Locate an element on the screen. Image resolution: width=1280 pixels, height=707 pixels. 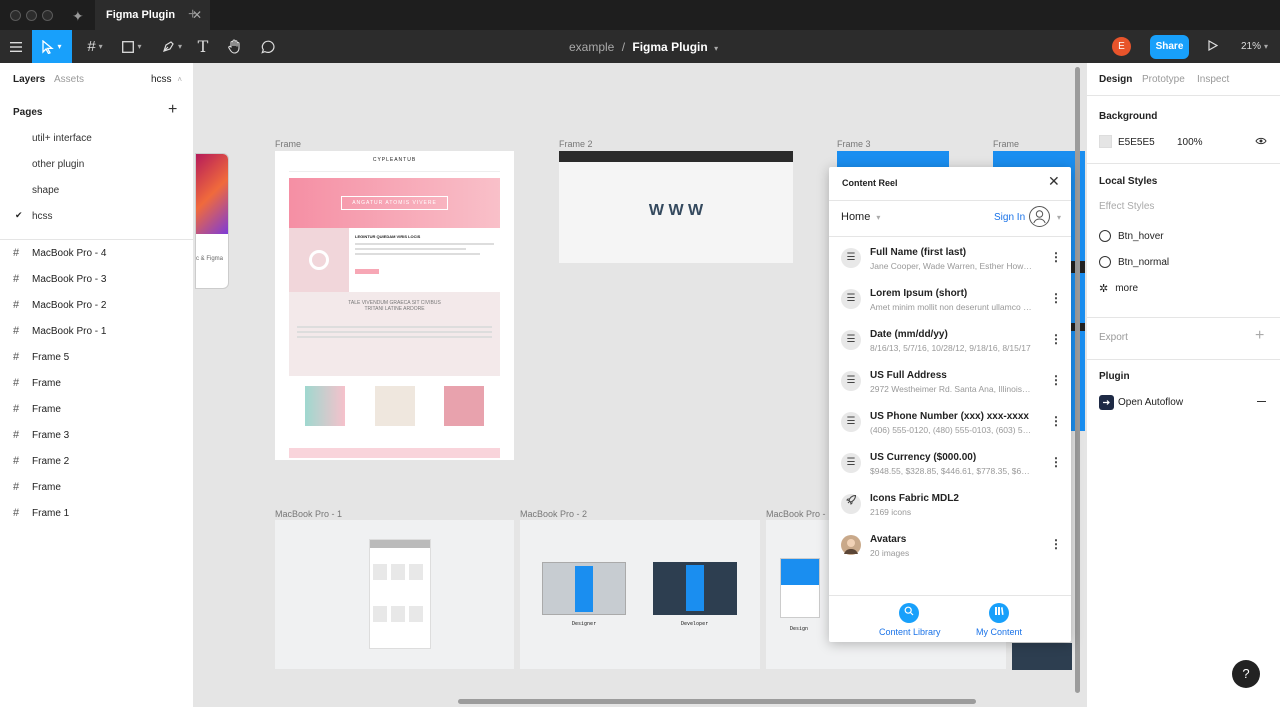
background-hex: E5E5E5 is located at coordinates (1136, 142).